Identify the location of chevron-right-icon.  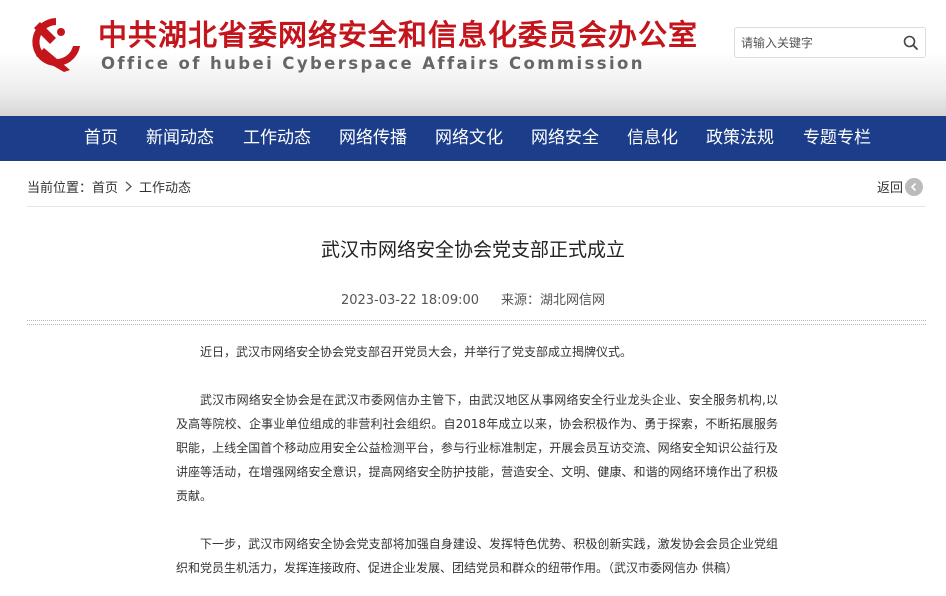
(129, 186).